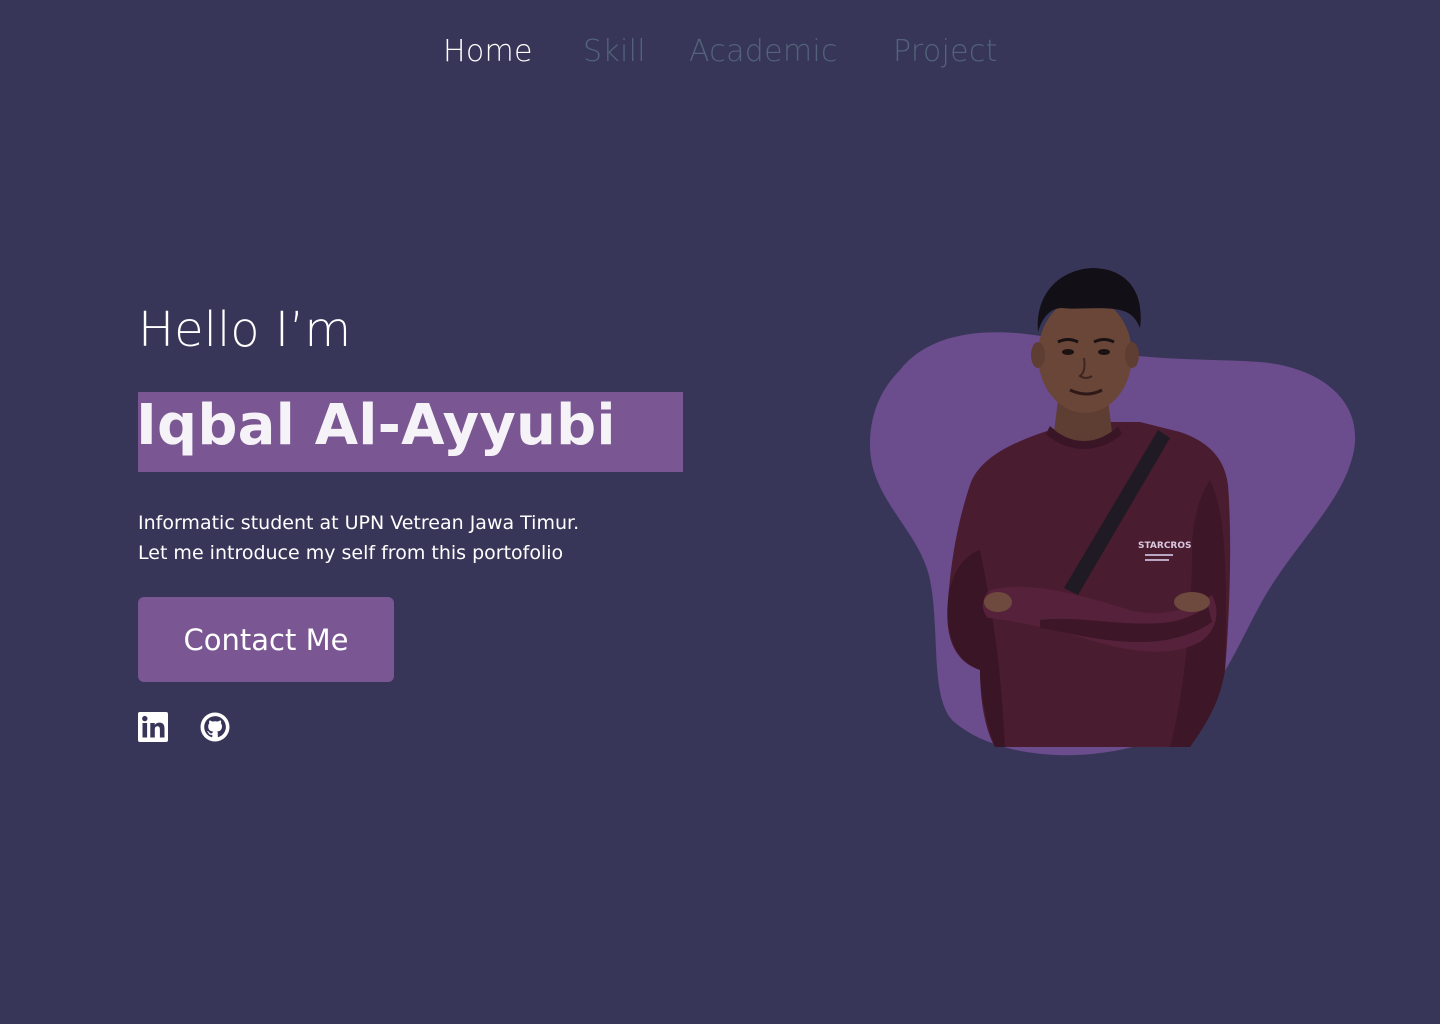 This screenshot has width=1440, height=1024. Describe the element at coordinates (376, 425) in the screenshot. I see `hero-name: Iqbal Al-Ayyubi` at that location.